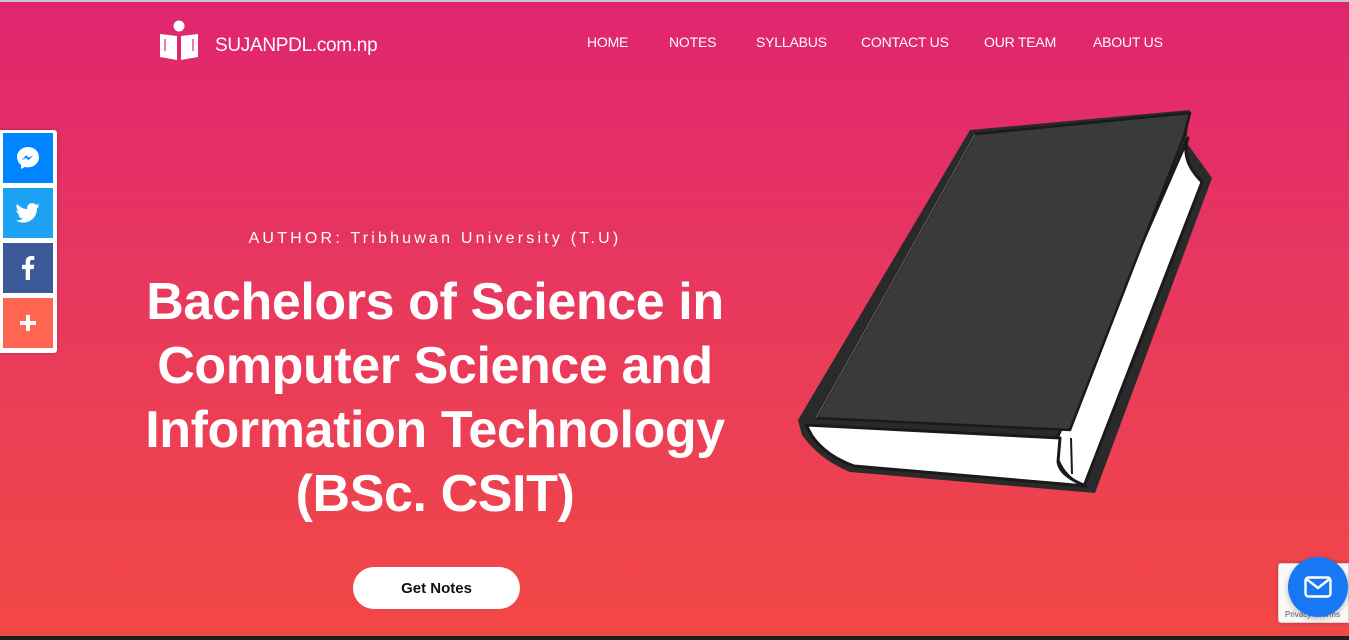 The width and height of the screenshot is (1349, 640). I want to click on twitter-icon, so click(28, 213).